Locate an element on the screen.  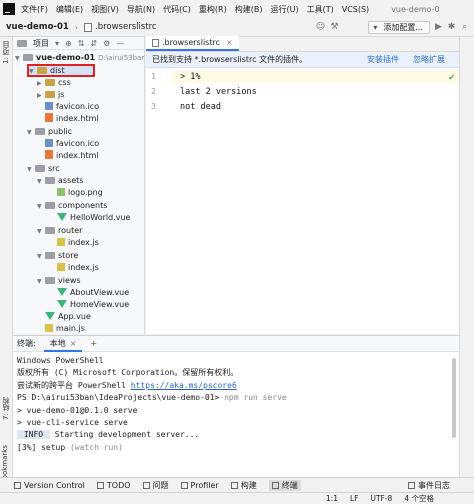
hammer-icon: ⚒ is located at coordinates (334, 27).